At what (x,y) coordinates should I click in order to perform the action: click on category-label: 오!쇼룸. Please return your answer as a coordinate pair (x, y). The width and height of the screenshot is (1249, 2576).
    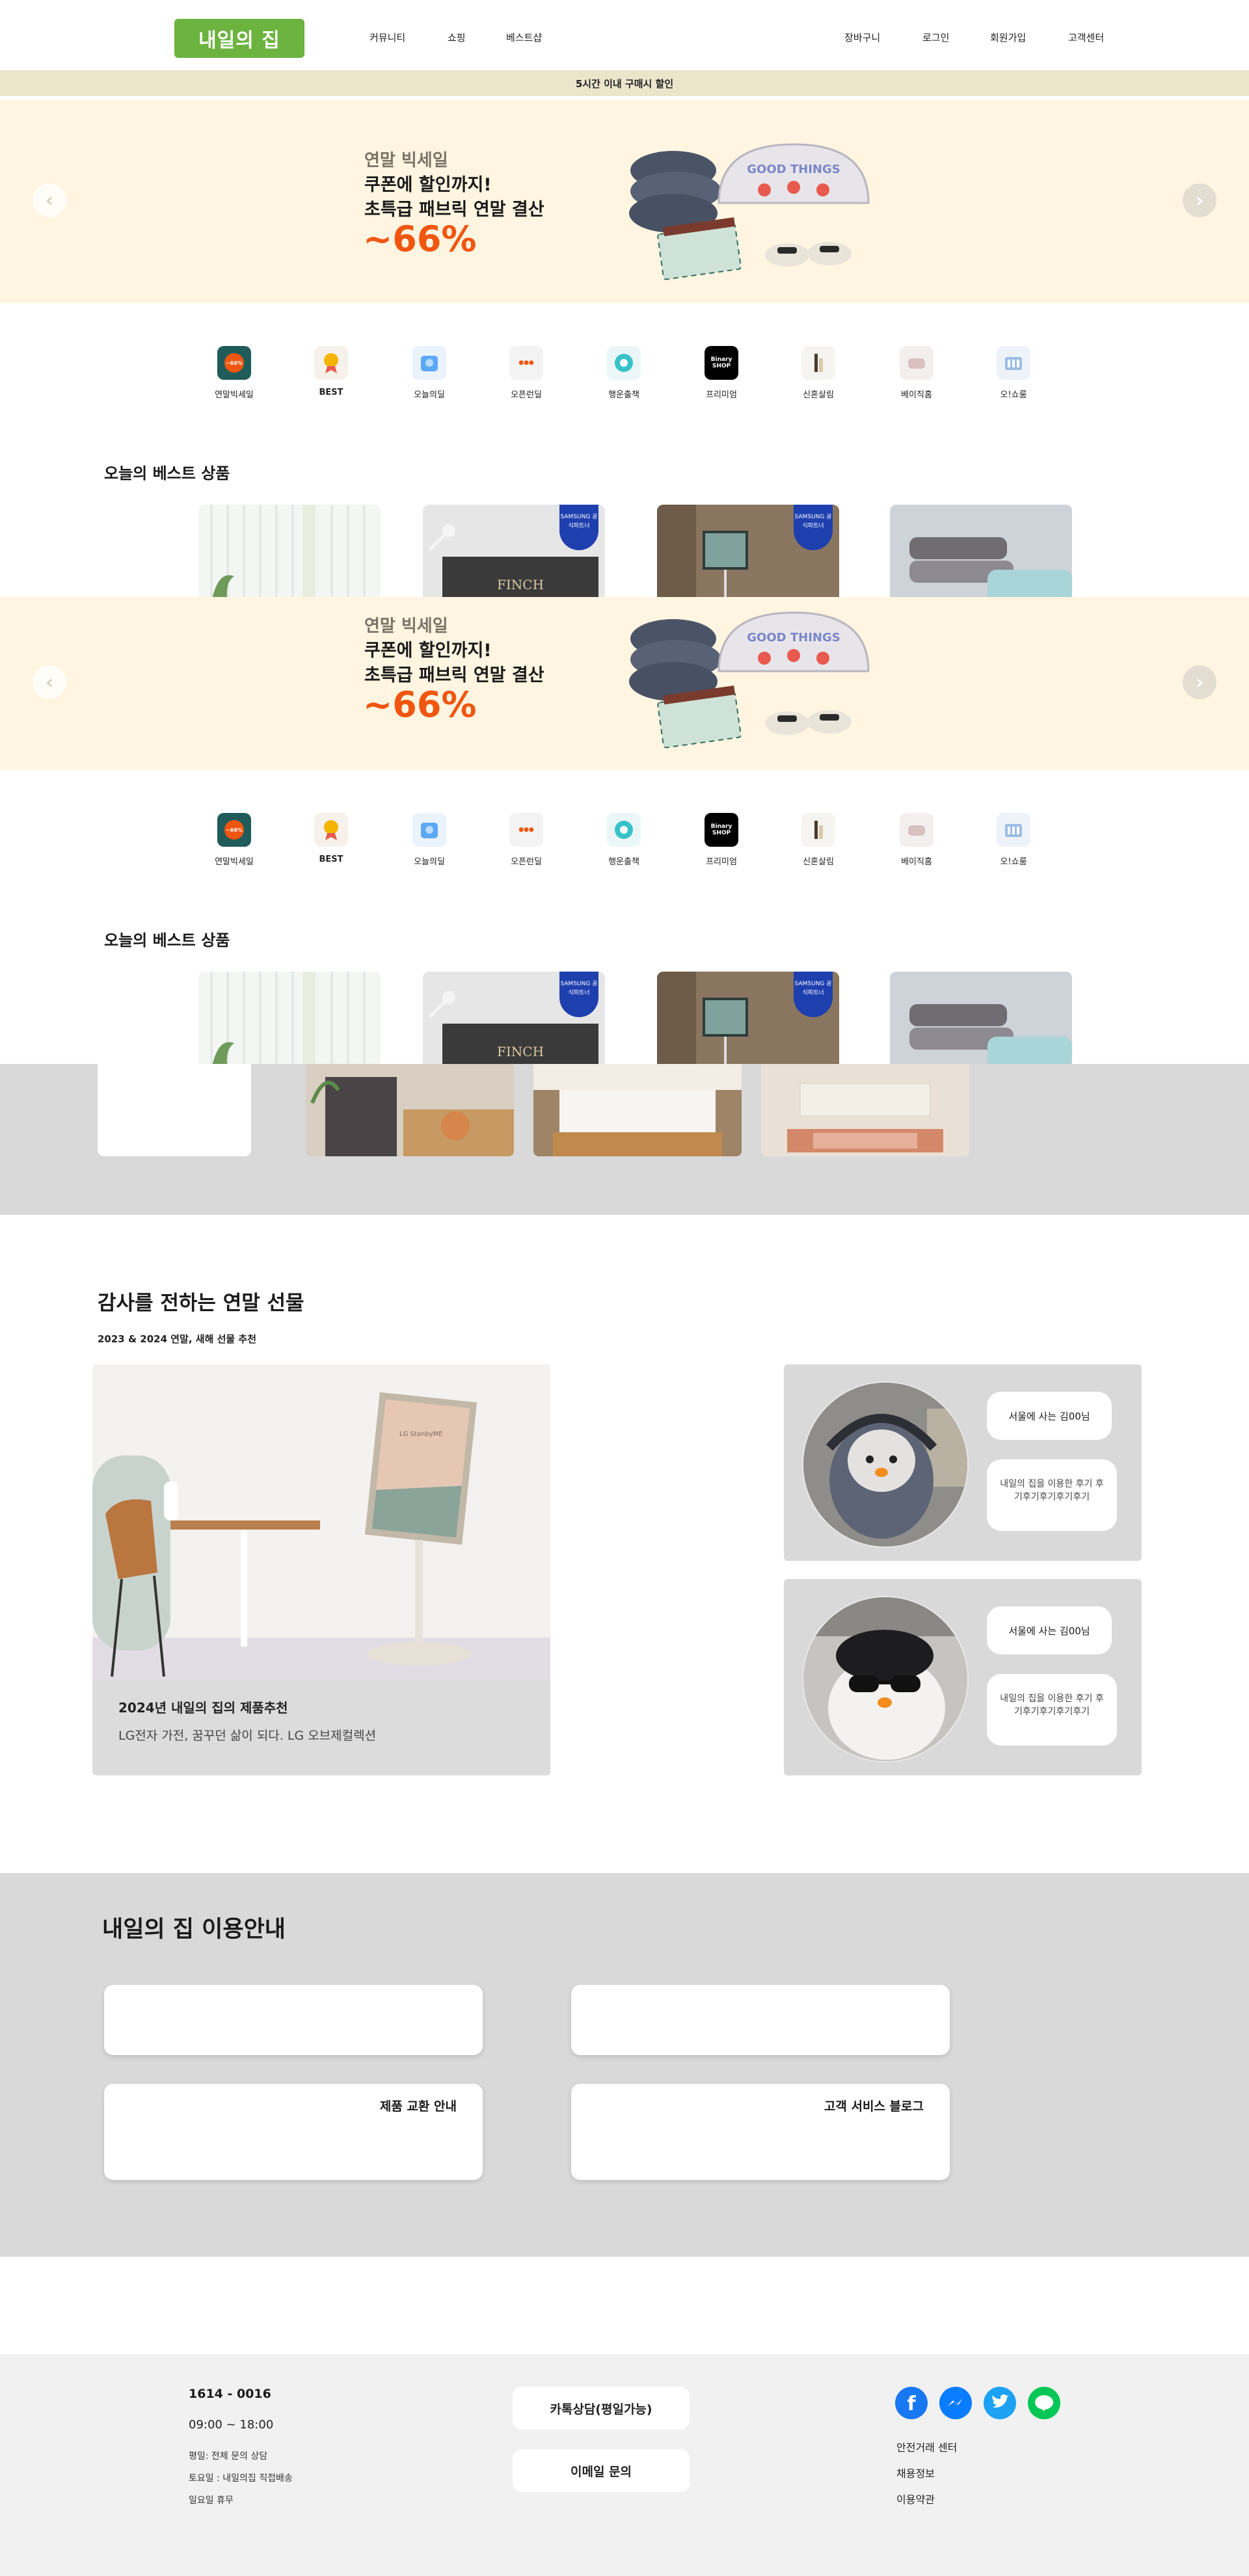
    Looking at the image, I should click on (1013, 862).